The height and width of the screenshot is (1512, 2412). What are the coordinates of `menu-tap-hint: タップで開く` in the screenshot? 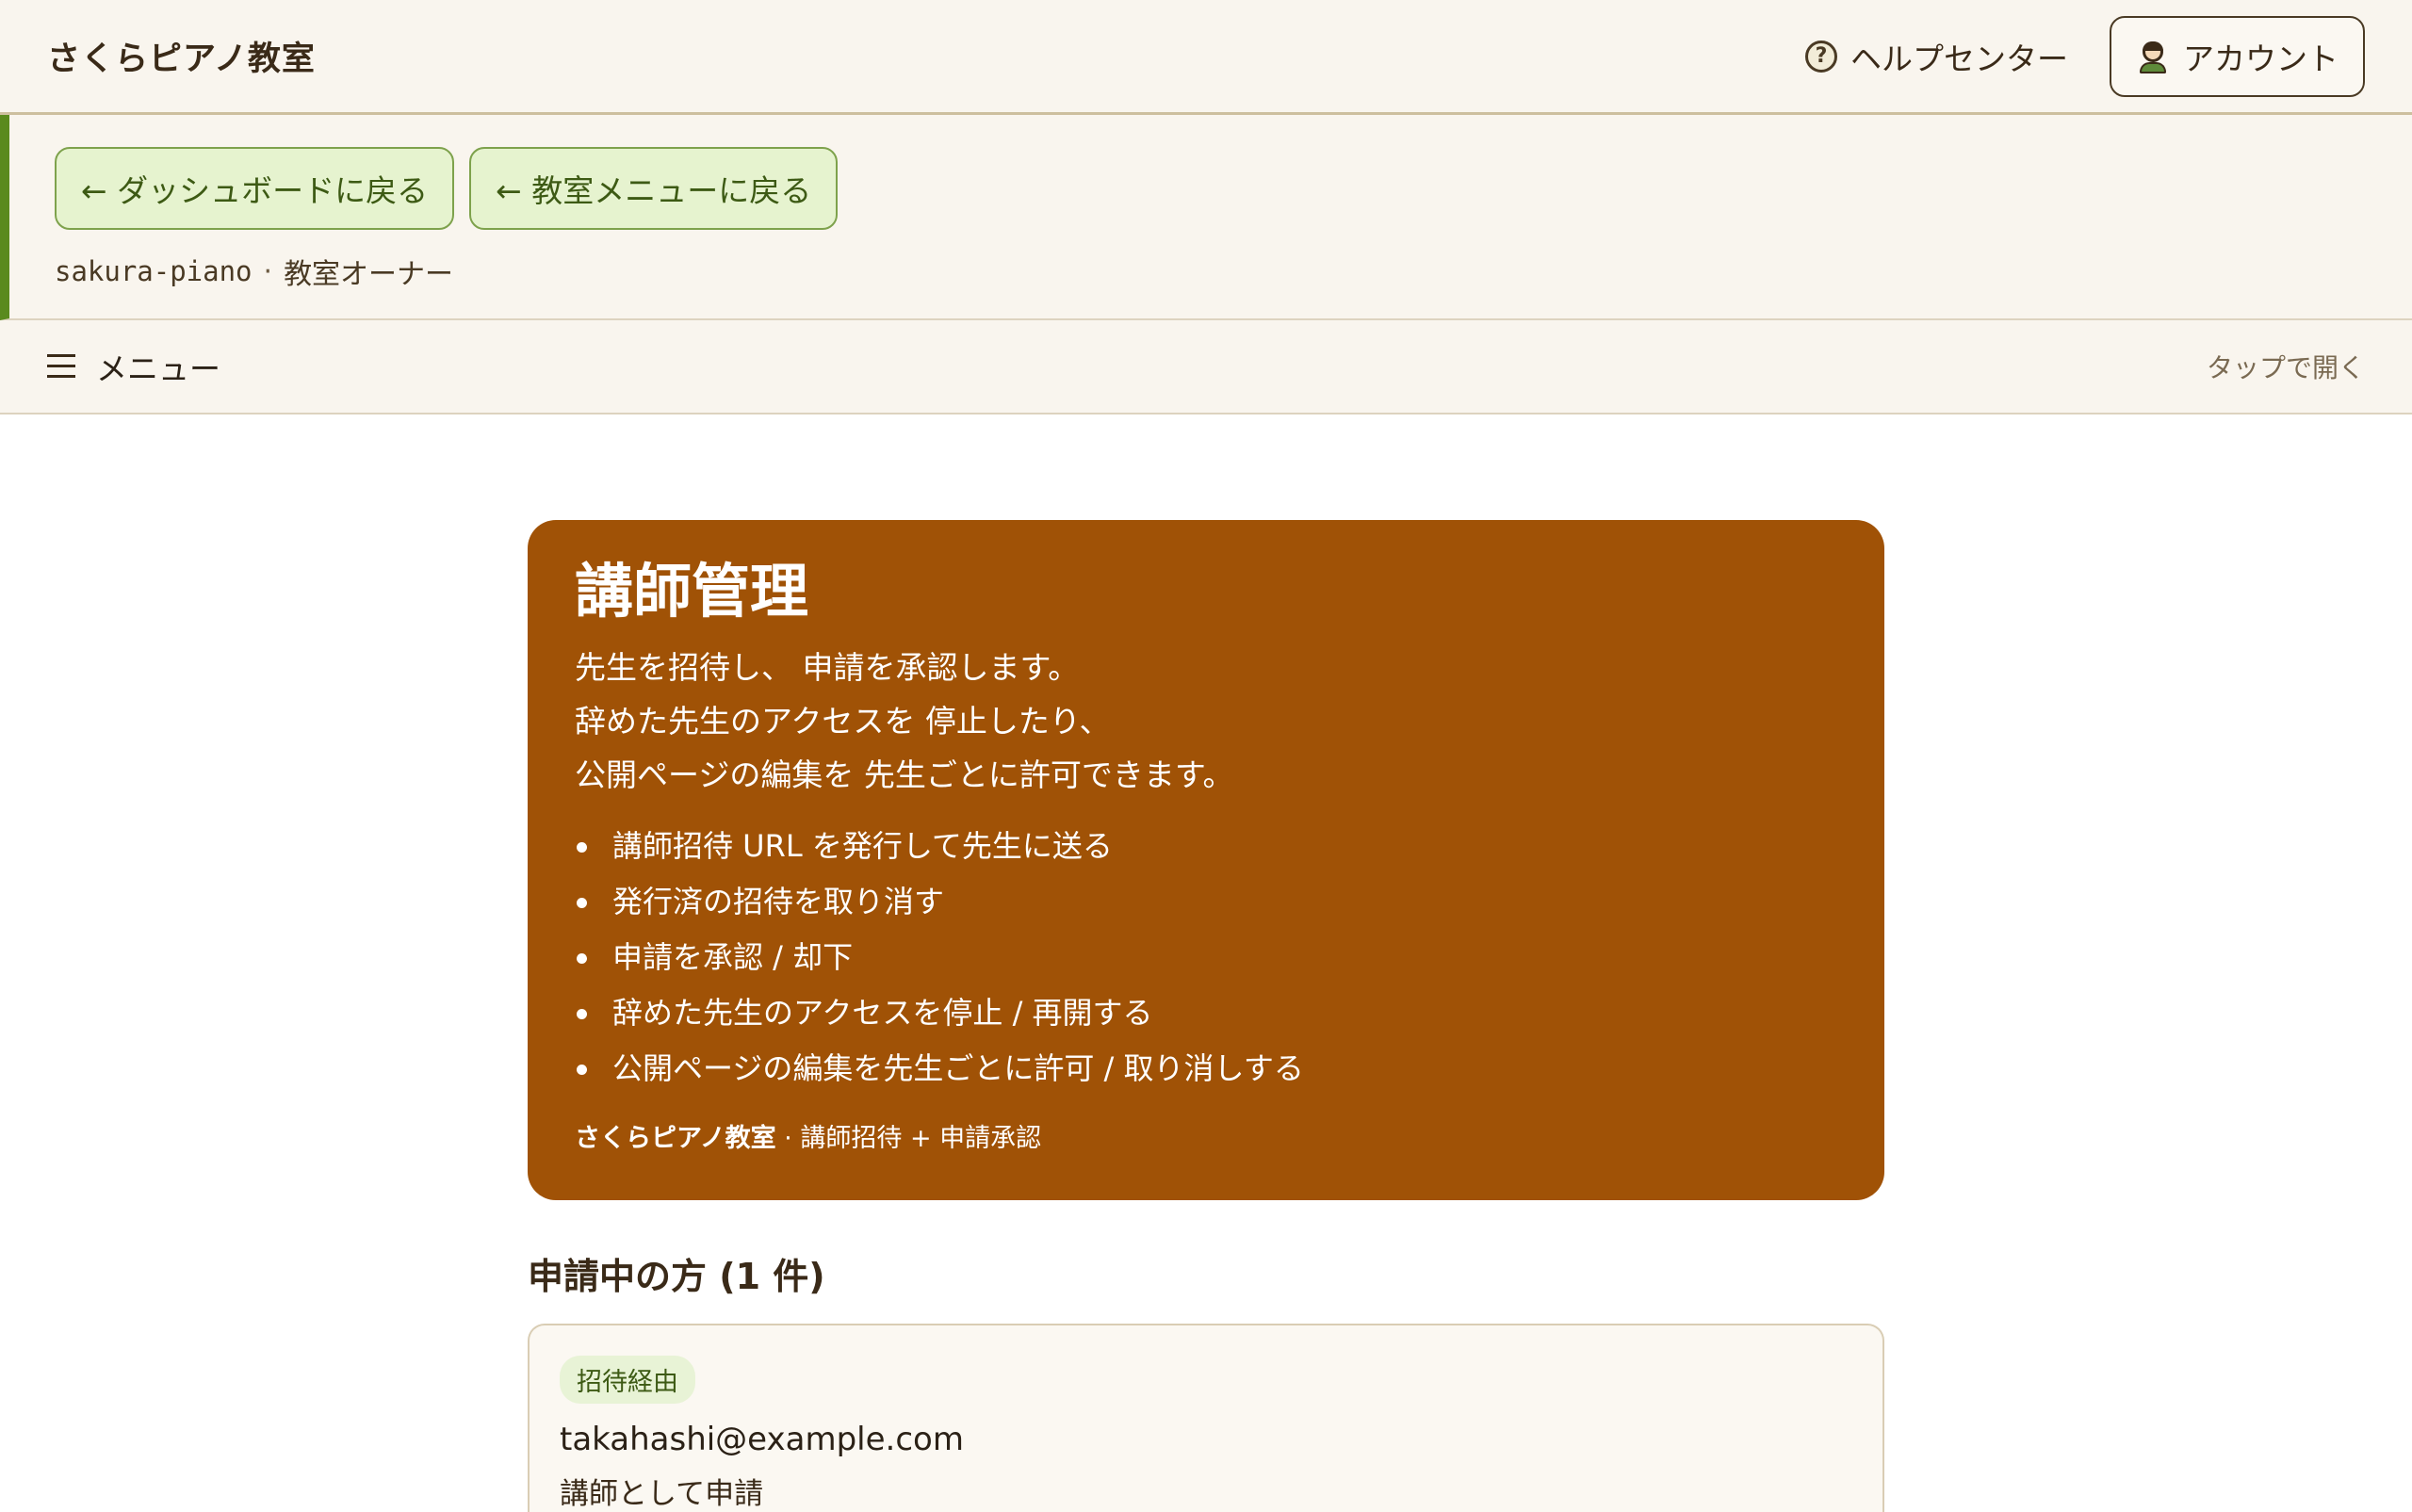 It's located at (2285, 367).